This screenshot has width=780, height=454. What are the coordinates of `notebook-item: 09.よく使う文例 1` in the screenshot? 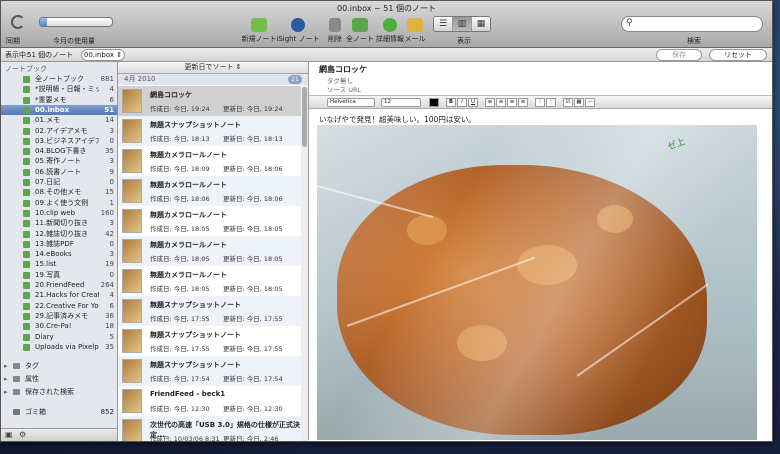 It's located at (59, 203).